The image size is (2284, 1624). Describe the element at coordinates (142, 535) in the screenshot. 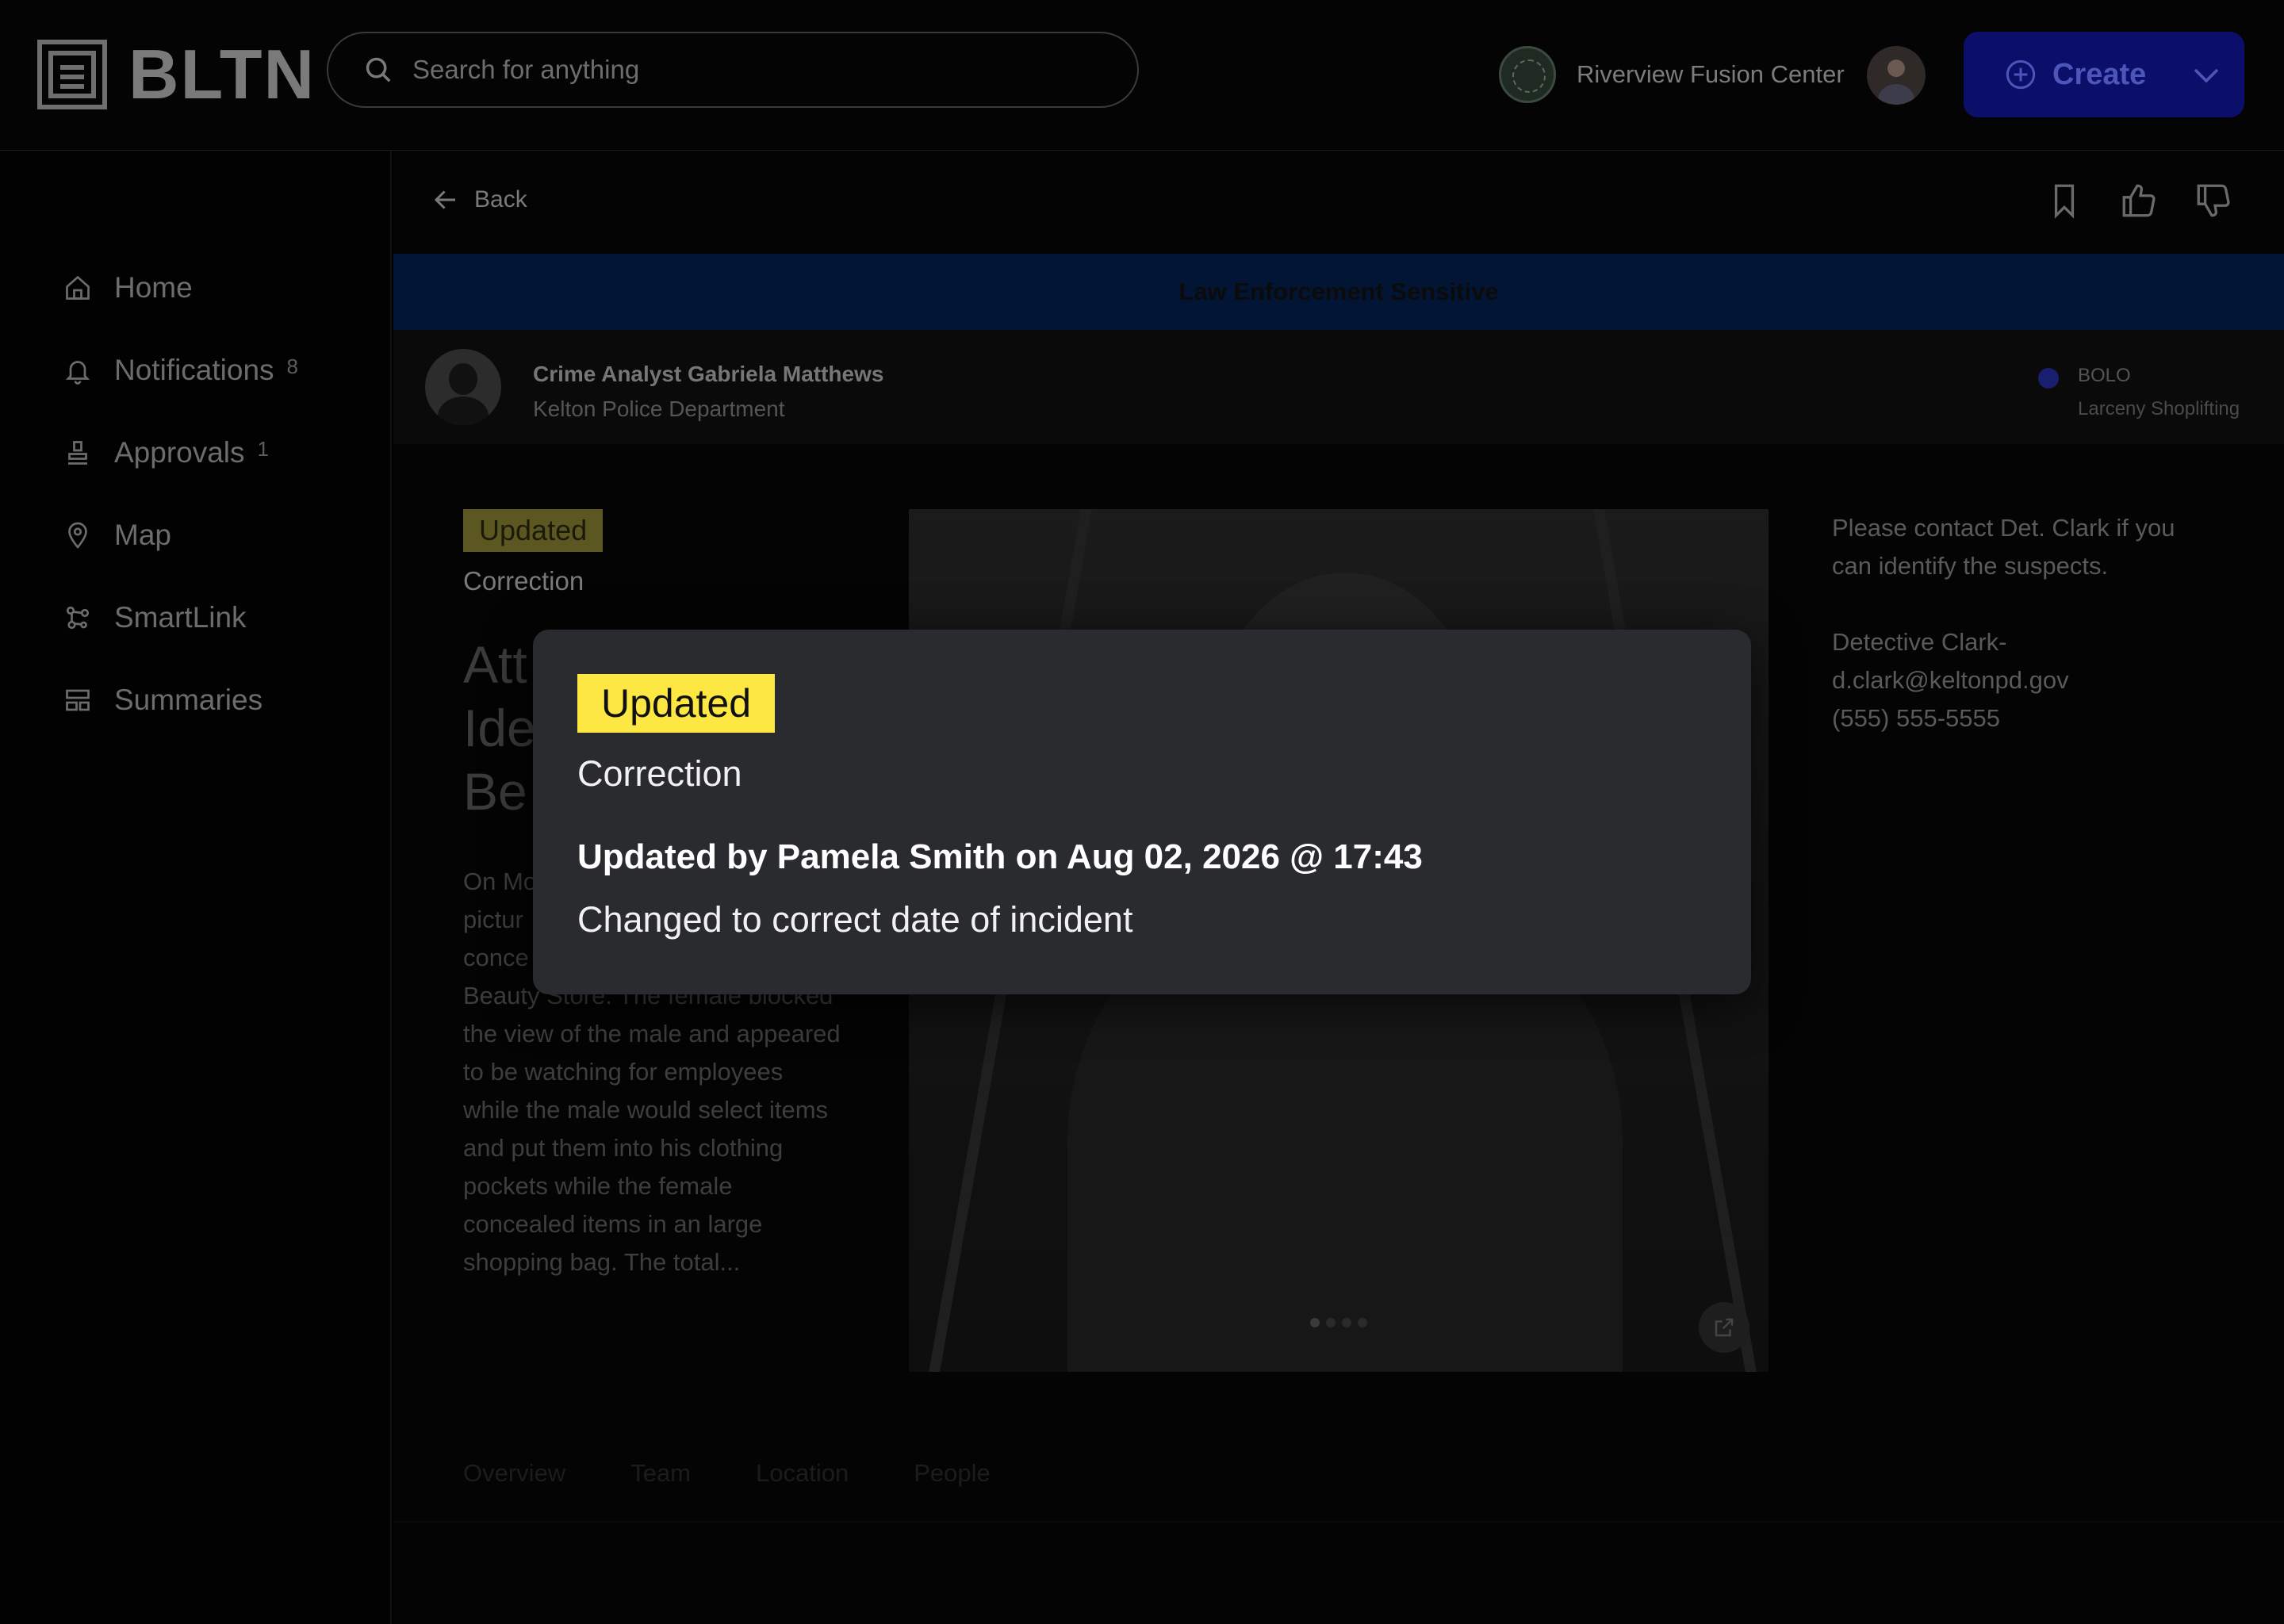

I see `sidebar-item-label: Map` at that location.